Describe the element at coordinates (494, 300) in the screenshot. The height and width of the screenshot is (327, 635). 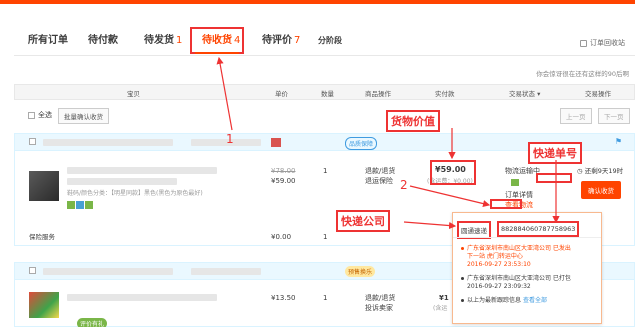
I see `footer-text: 以上为最新跟踪信息` at that location.